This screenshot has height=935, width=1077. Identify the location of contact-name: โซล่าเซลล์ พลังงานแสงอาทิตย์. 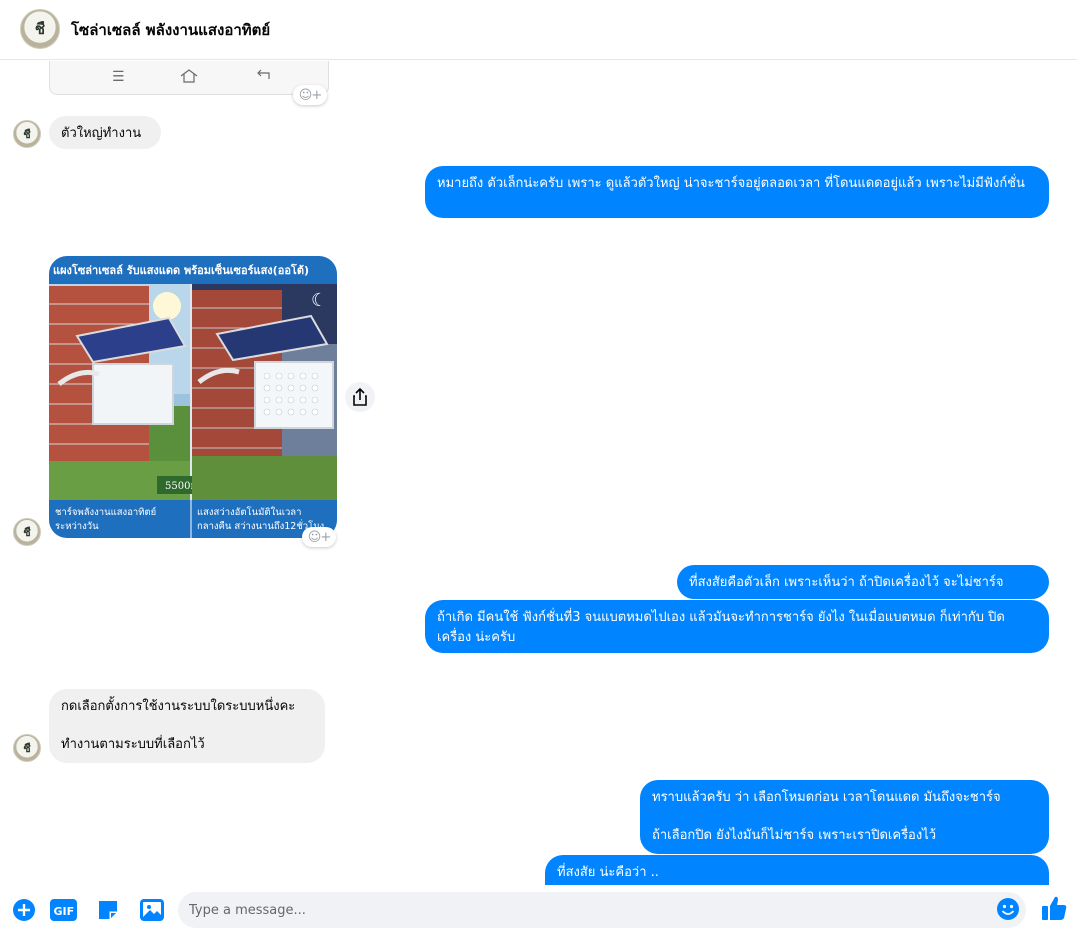
(170, 30).